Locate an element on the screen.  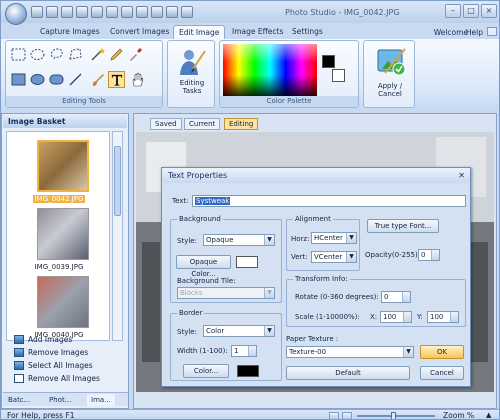
tab-edit-image: Edit Image is located at coordinates (199, 32).